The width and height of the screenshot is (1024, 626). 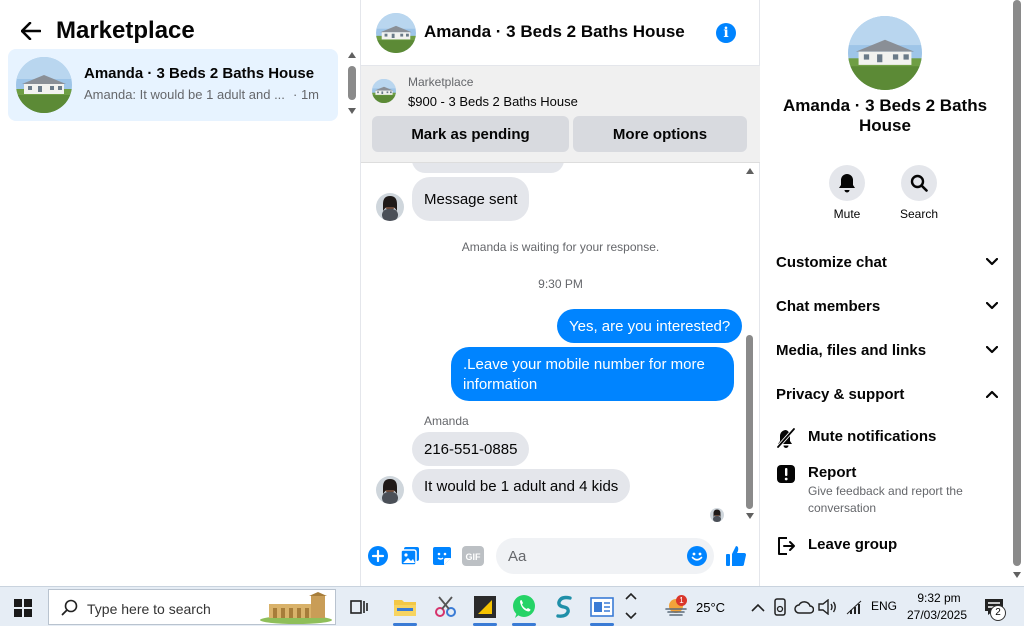 I want to click on read-receipt-avatar, so click(x=717, y=515).